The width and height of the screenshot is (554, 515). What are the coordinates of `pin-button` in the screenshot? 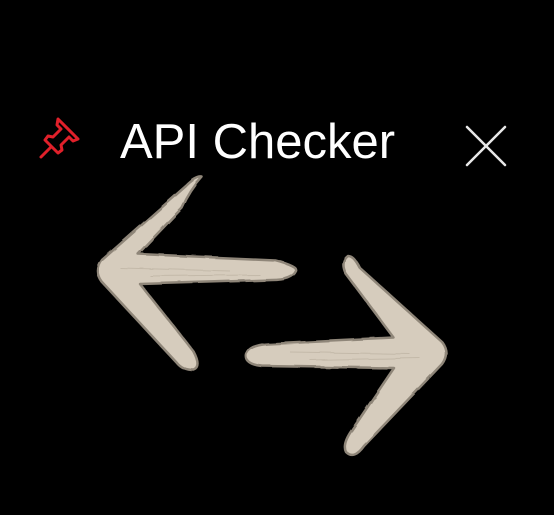 It's located at (60, 138).